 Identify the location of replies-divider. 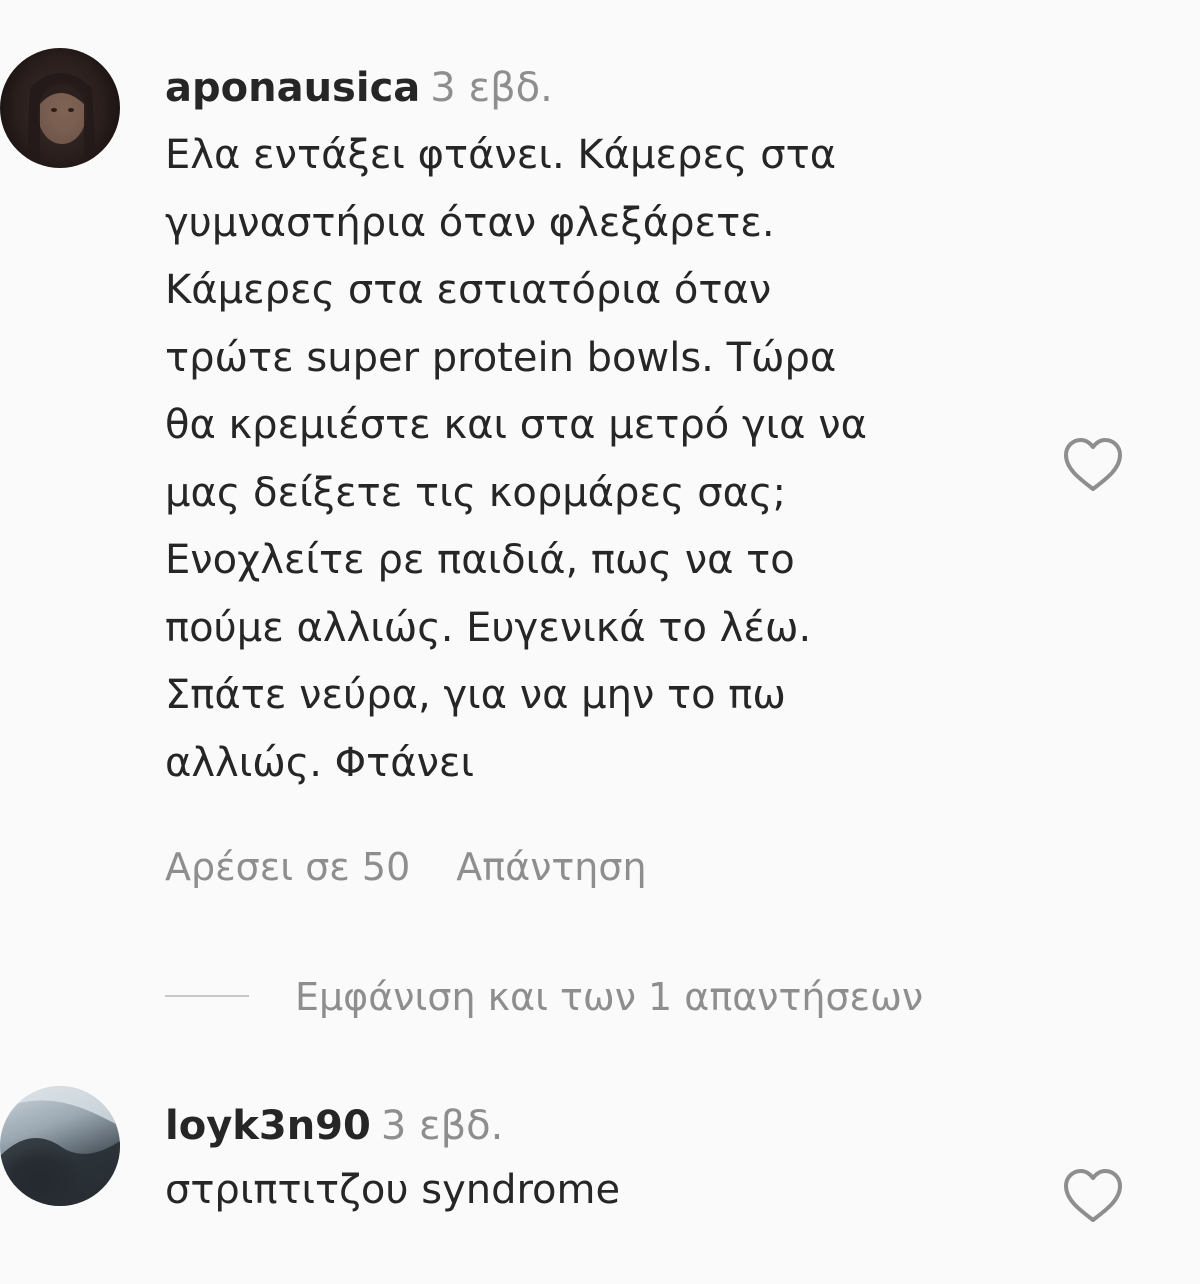
(207, 995).